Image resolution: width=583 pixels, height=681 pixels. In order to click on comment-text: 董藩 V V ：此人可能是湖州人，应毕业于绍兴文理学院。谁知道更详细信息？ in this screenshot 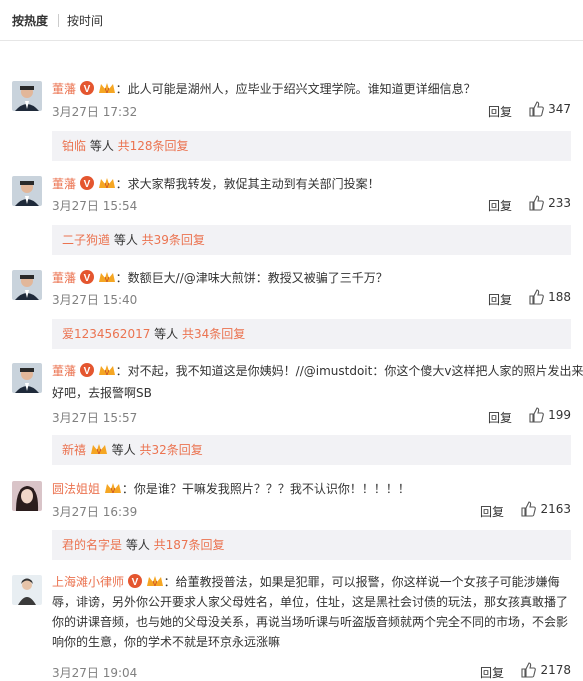, I will do `click(264, 89)`.